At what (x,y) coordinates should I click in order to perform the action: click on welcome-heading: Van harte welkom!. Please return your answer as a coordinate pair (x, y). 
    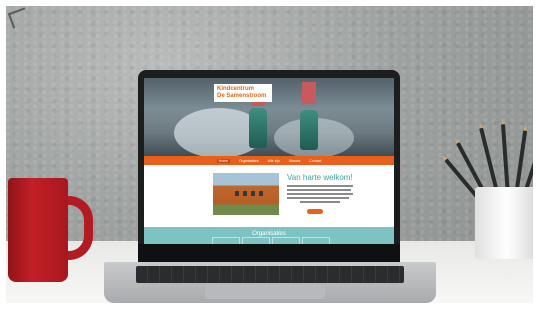
    Looking at the image, I should click on (320, 177).